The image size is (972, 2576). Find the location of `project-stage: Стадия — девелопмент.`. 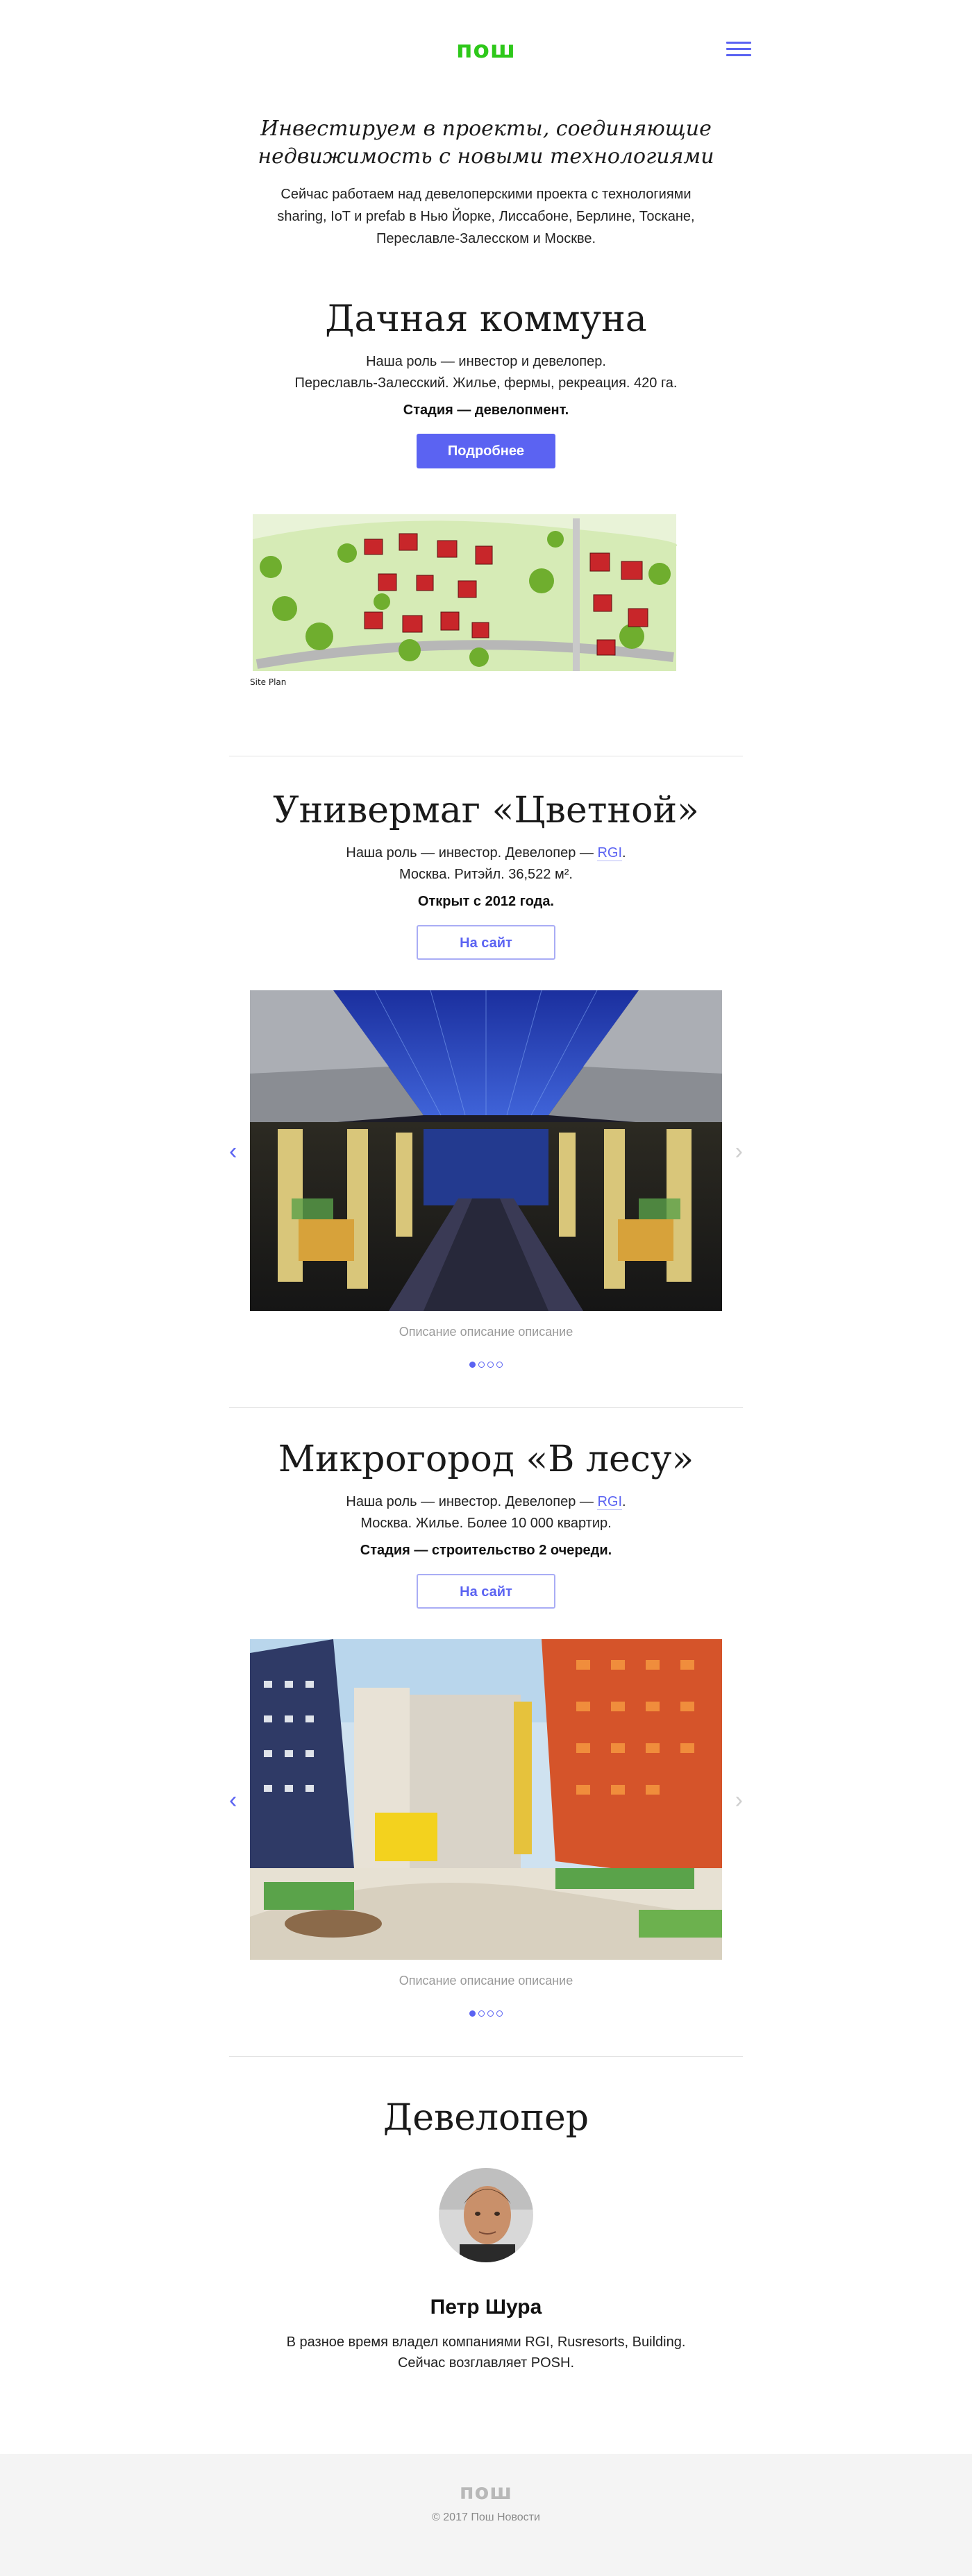

project-stage: Стадия — девелопмент. is located at coordinates (486, 410).